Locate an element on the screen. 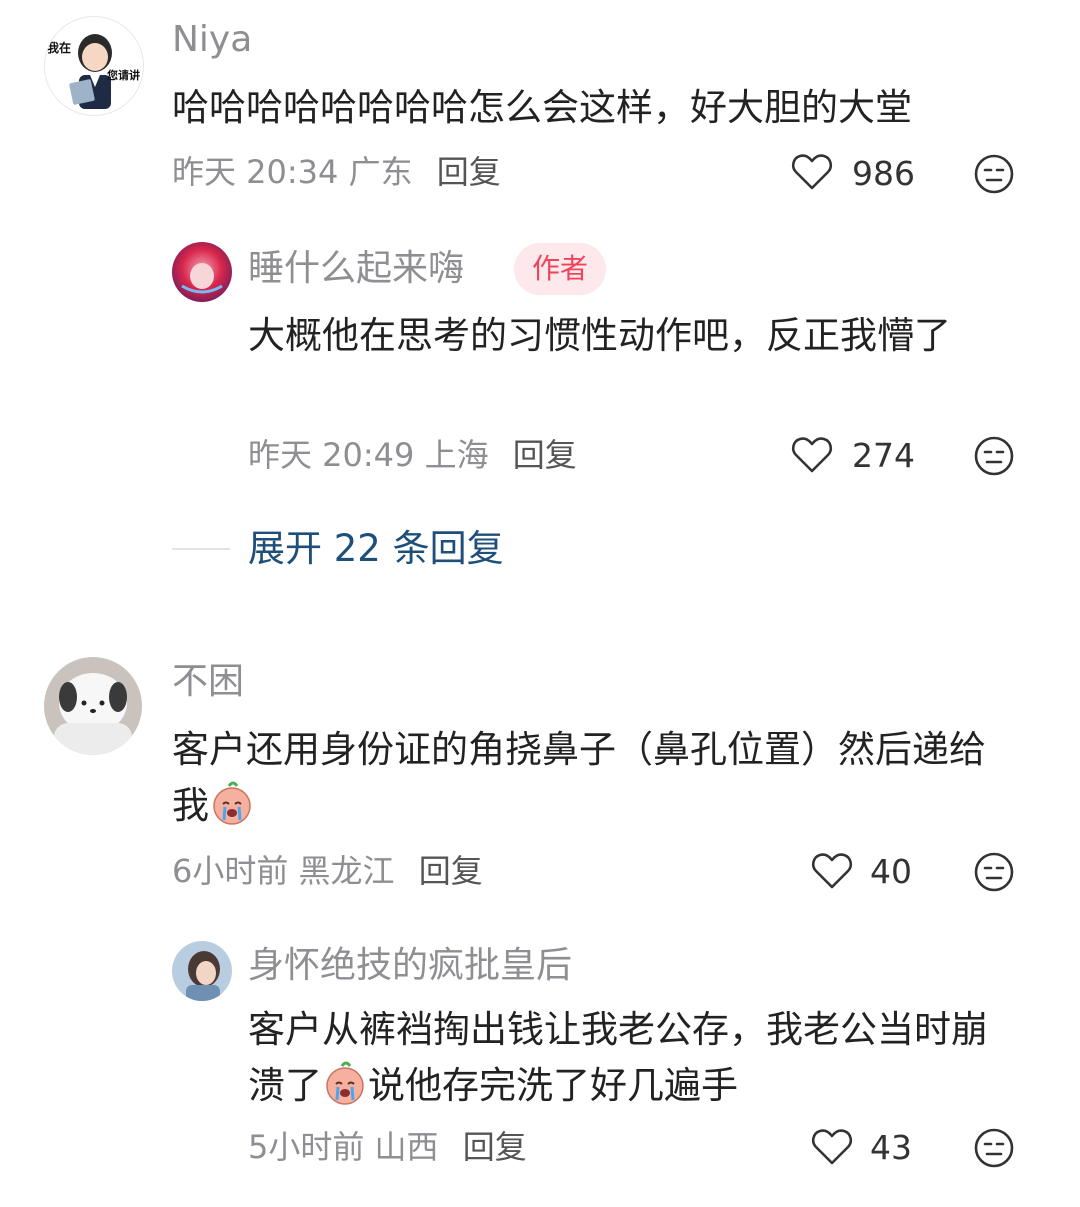 This screenshot has width=1080, height=1207. comment-text: 客户还用身份证的角挠鼻子（鼻孔位置）然后递给我 is located at coordinates (597, 778).